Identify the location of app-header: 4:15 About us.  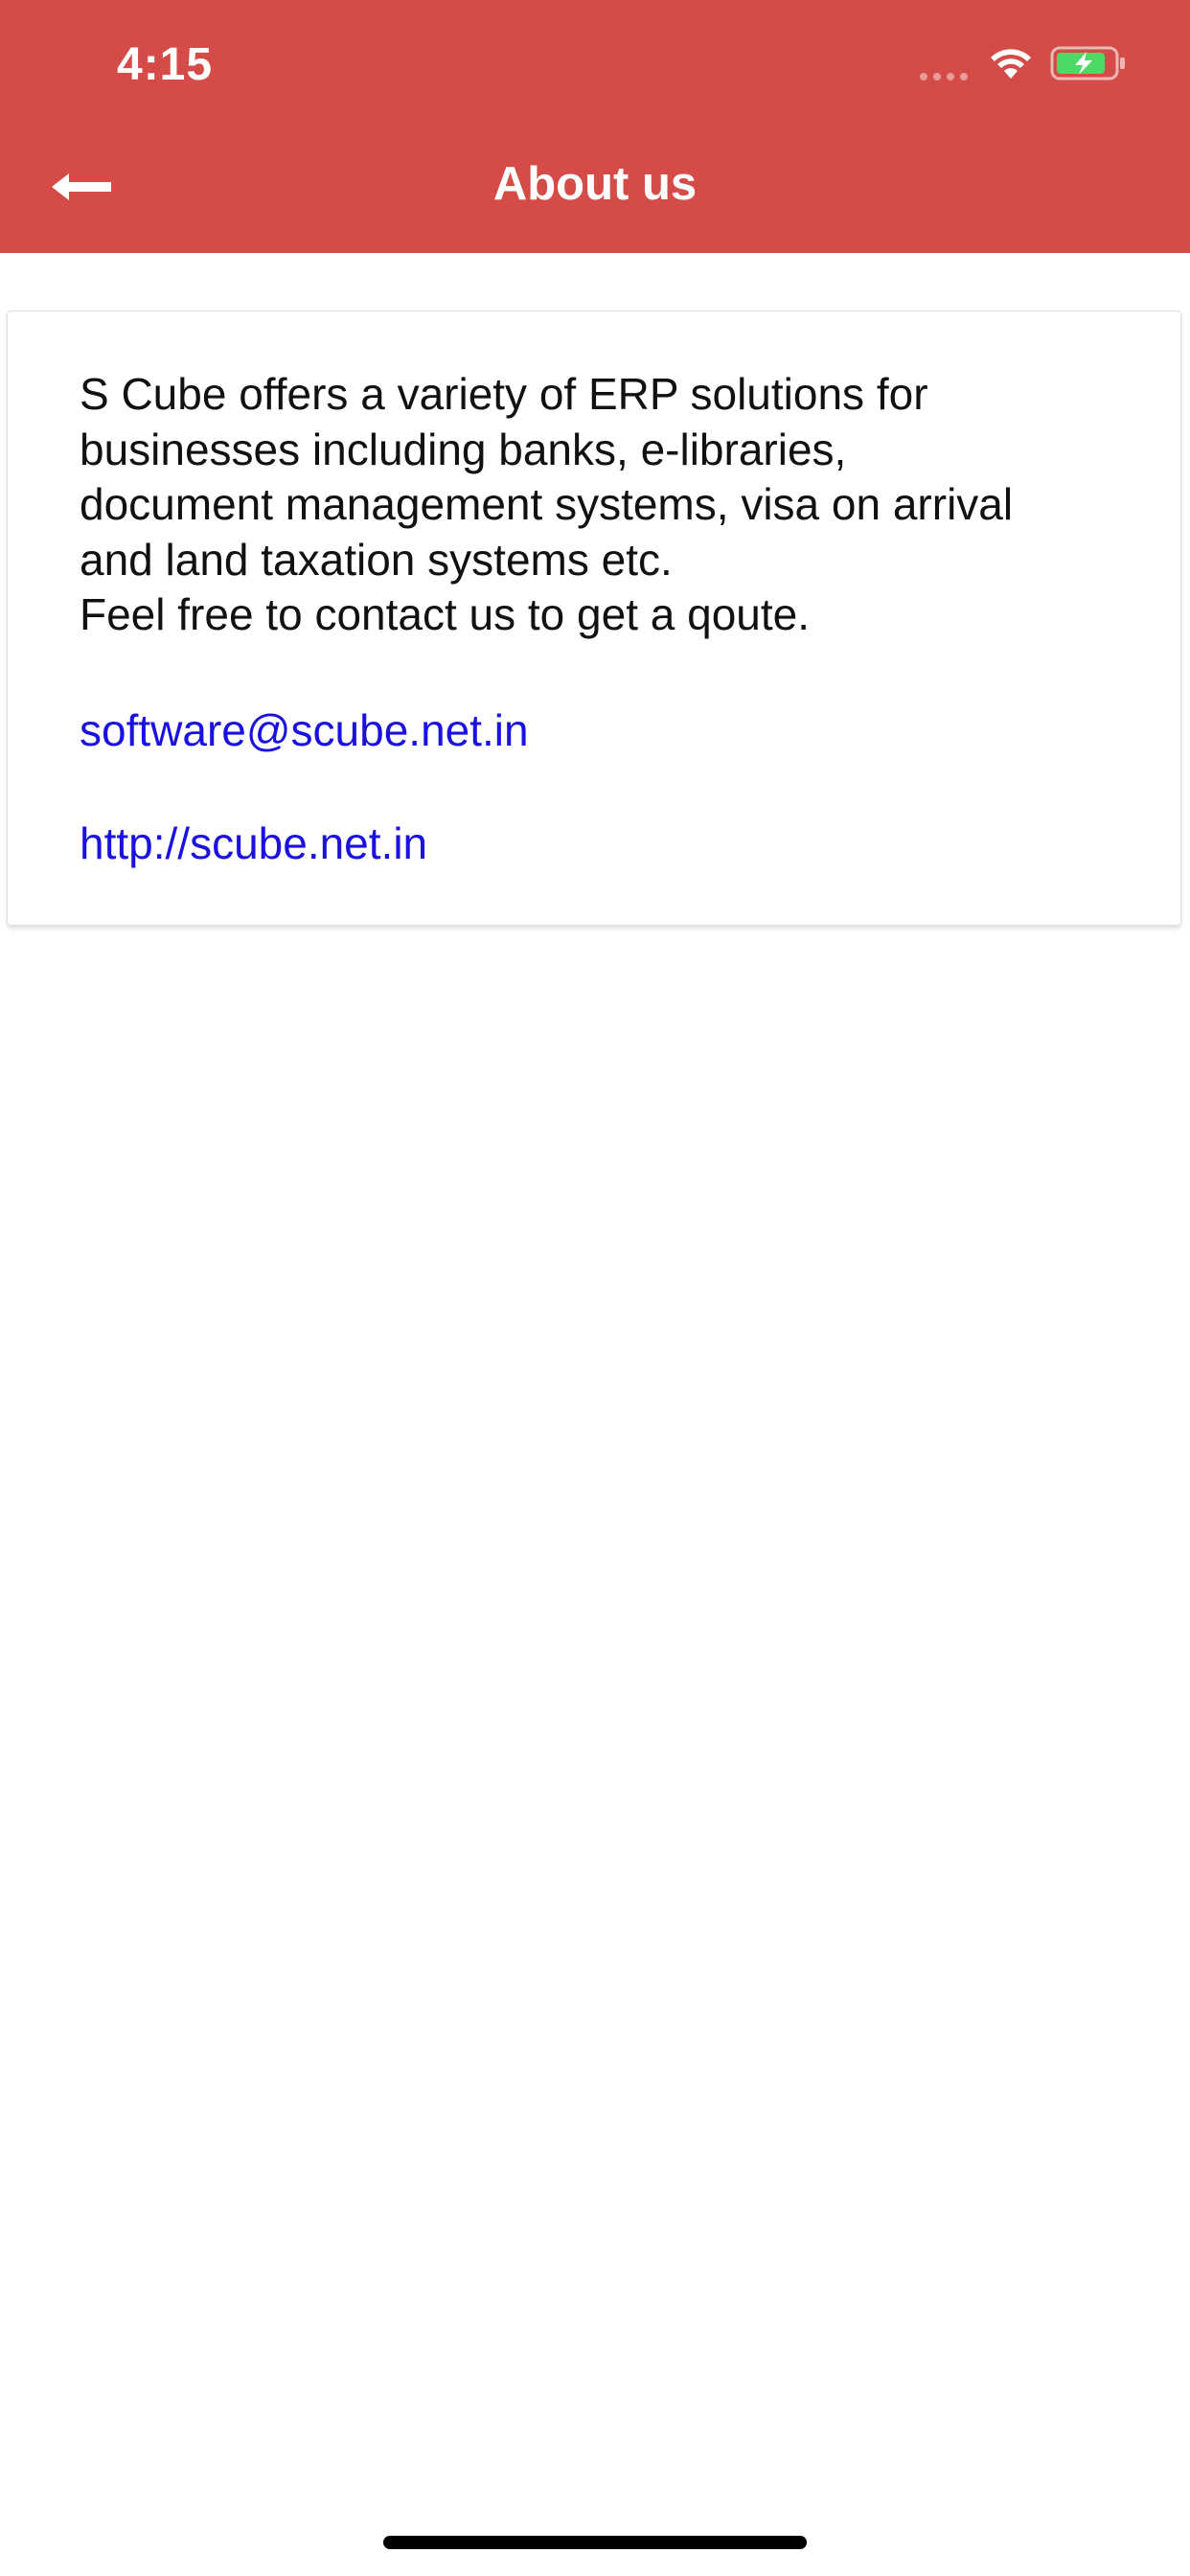
(595, 126).